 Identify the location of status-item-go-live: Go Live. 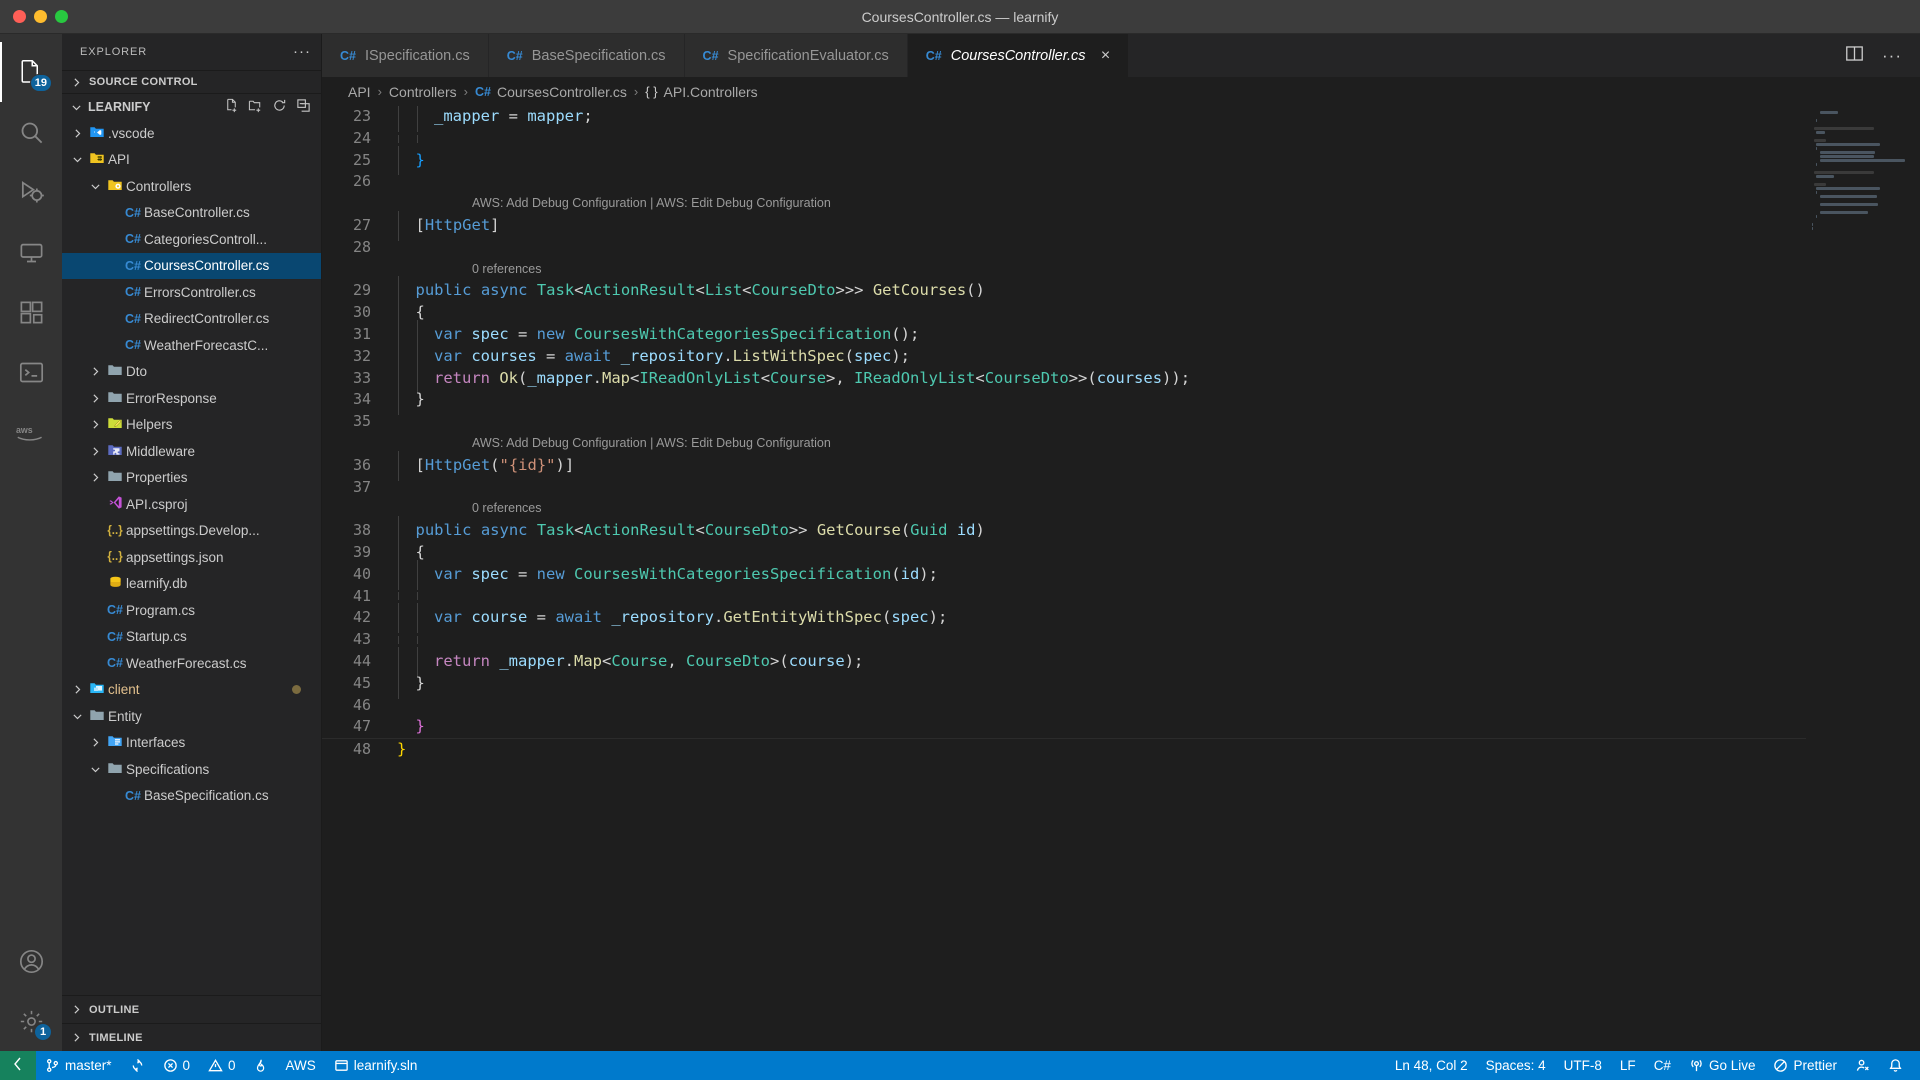
(1722, 1065).